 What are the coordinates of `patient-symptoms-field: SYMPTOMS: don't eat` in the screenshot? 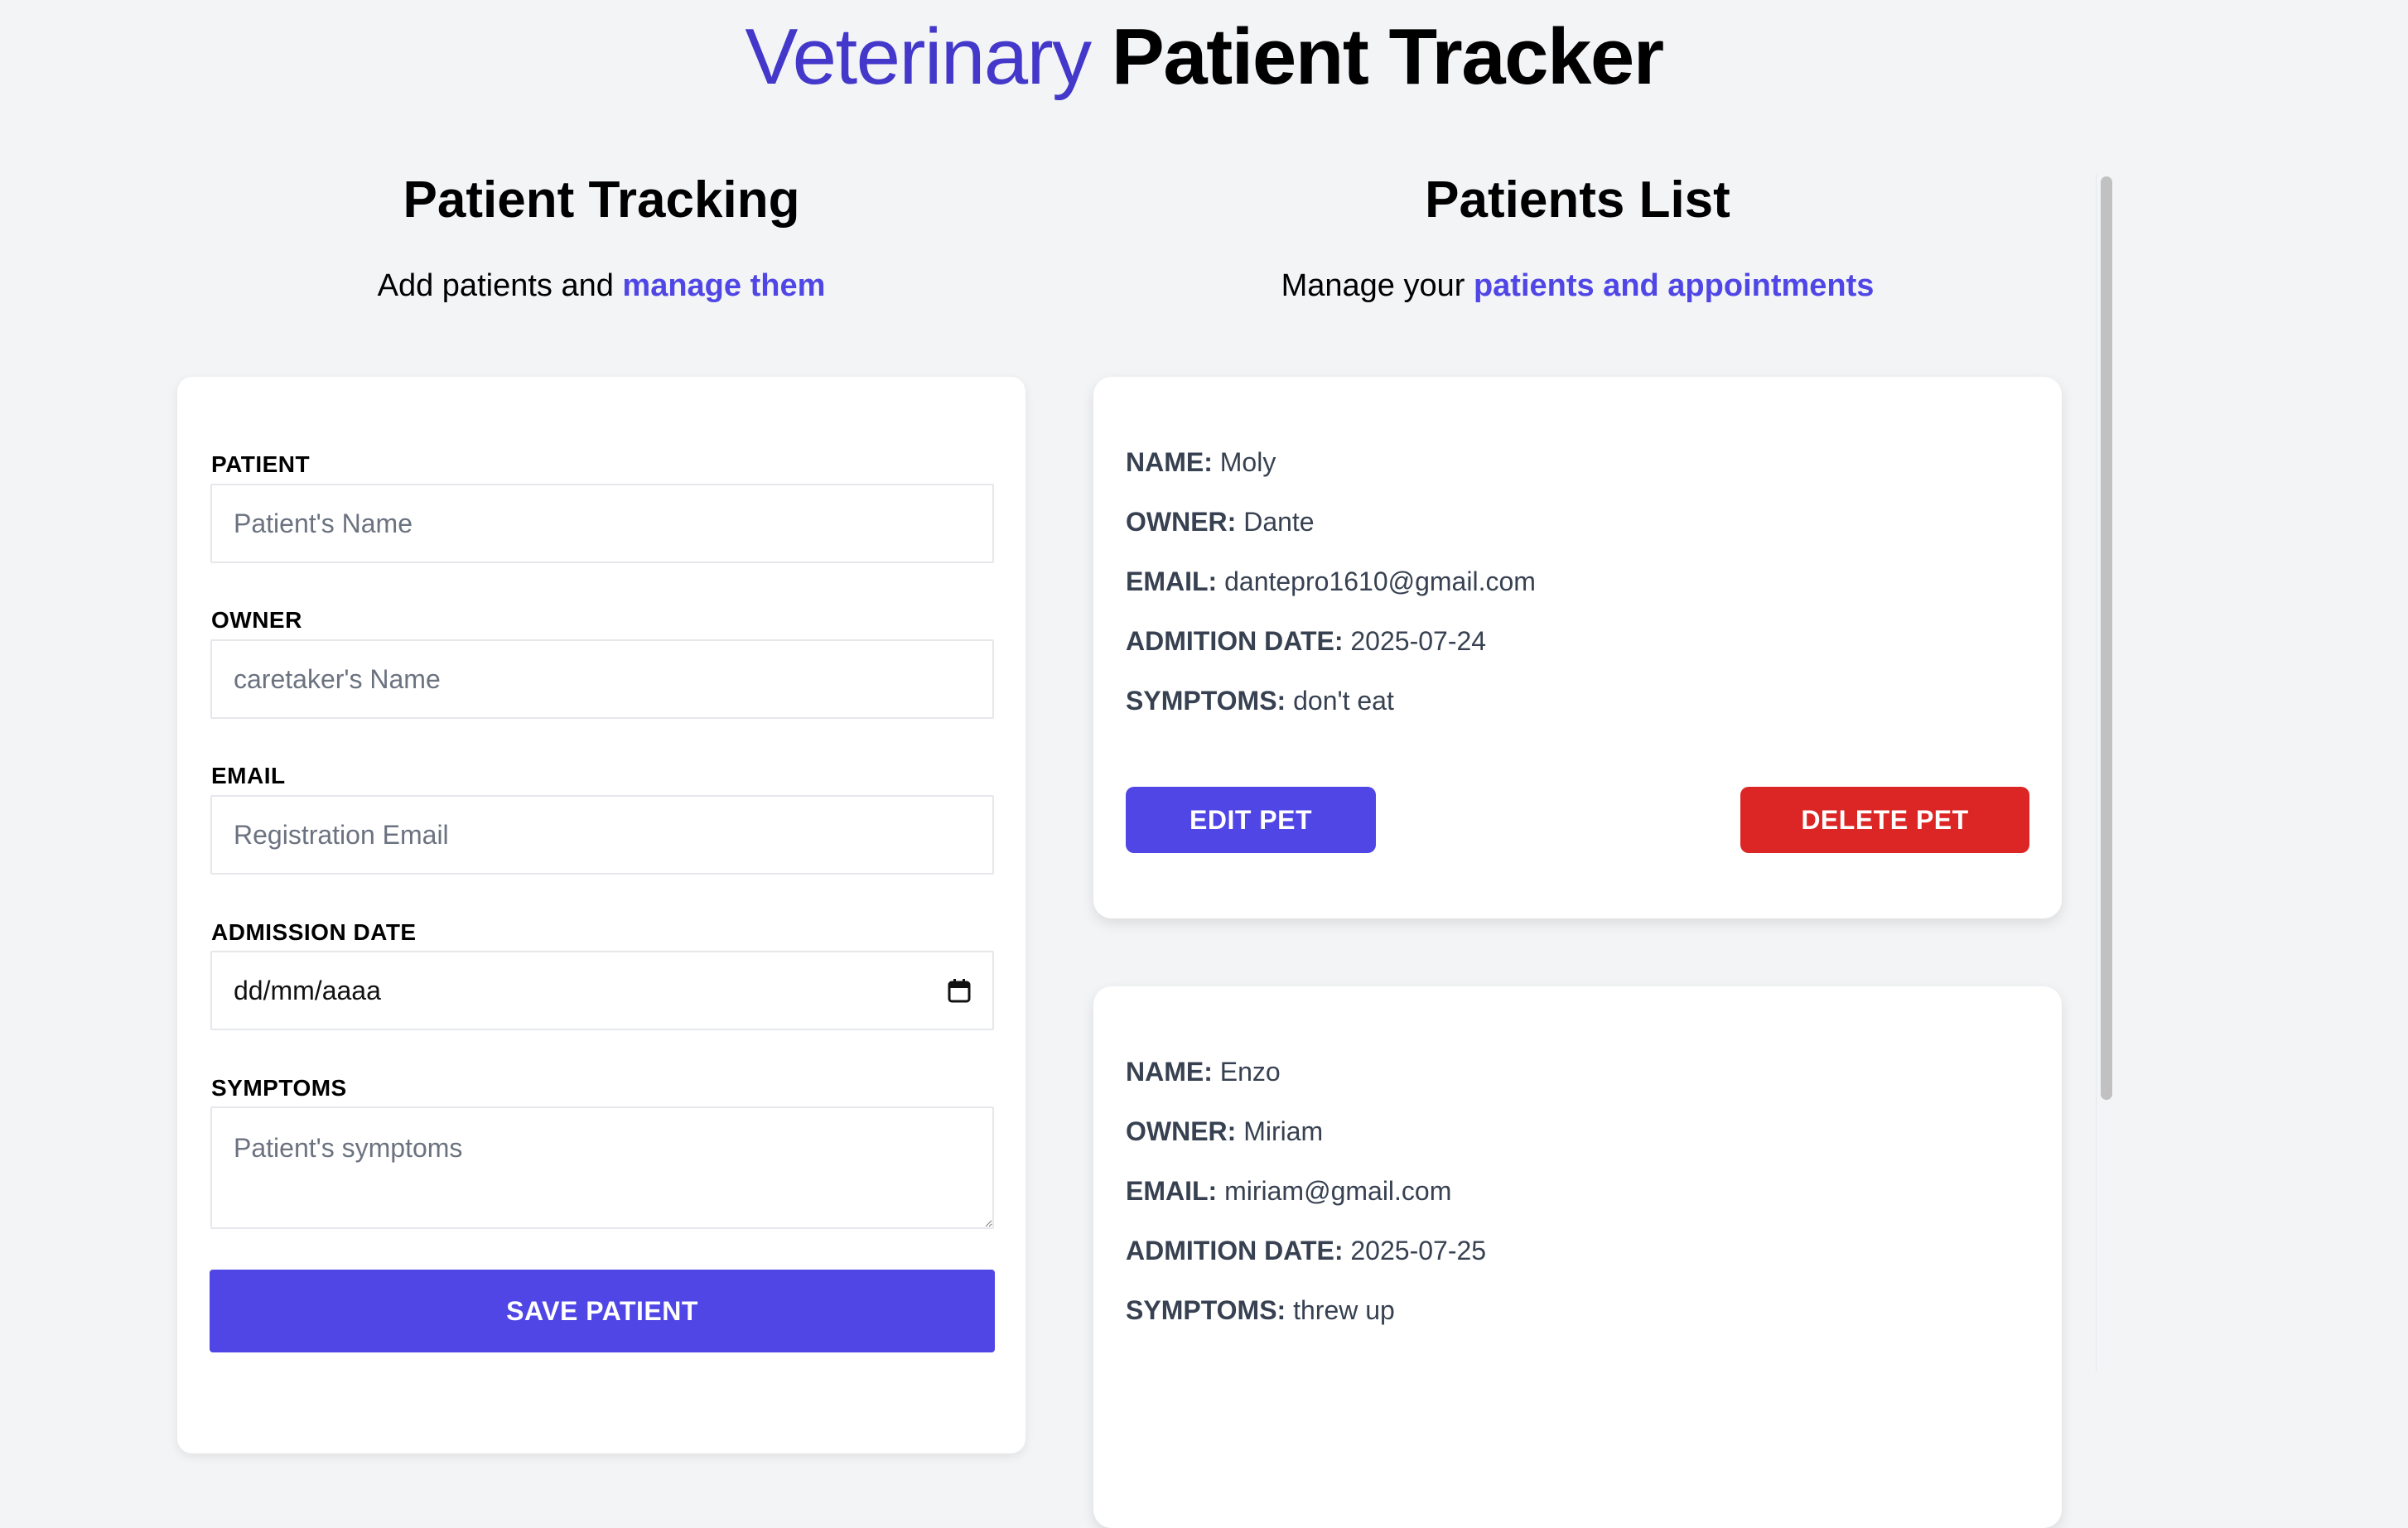 It's located at (1260, 701).